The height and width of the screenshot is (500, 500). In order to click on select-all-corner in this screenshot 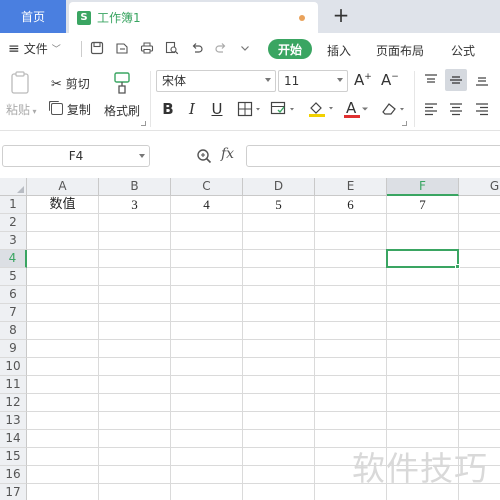, I will do `click(13, 187)`.